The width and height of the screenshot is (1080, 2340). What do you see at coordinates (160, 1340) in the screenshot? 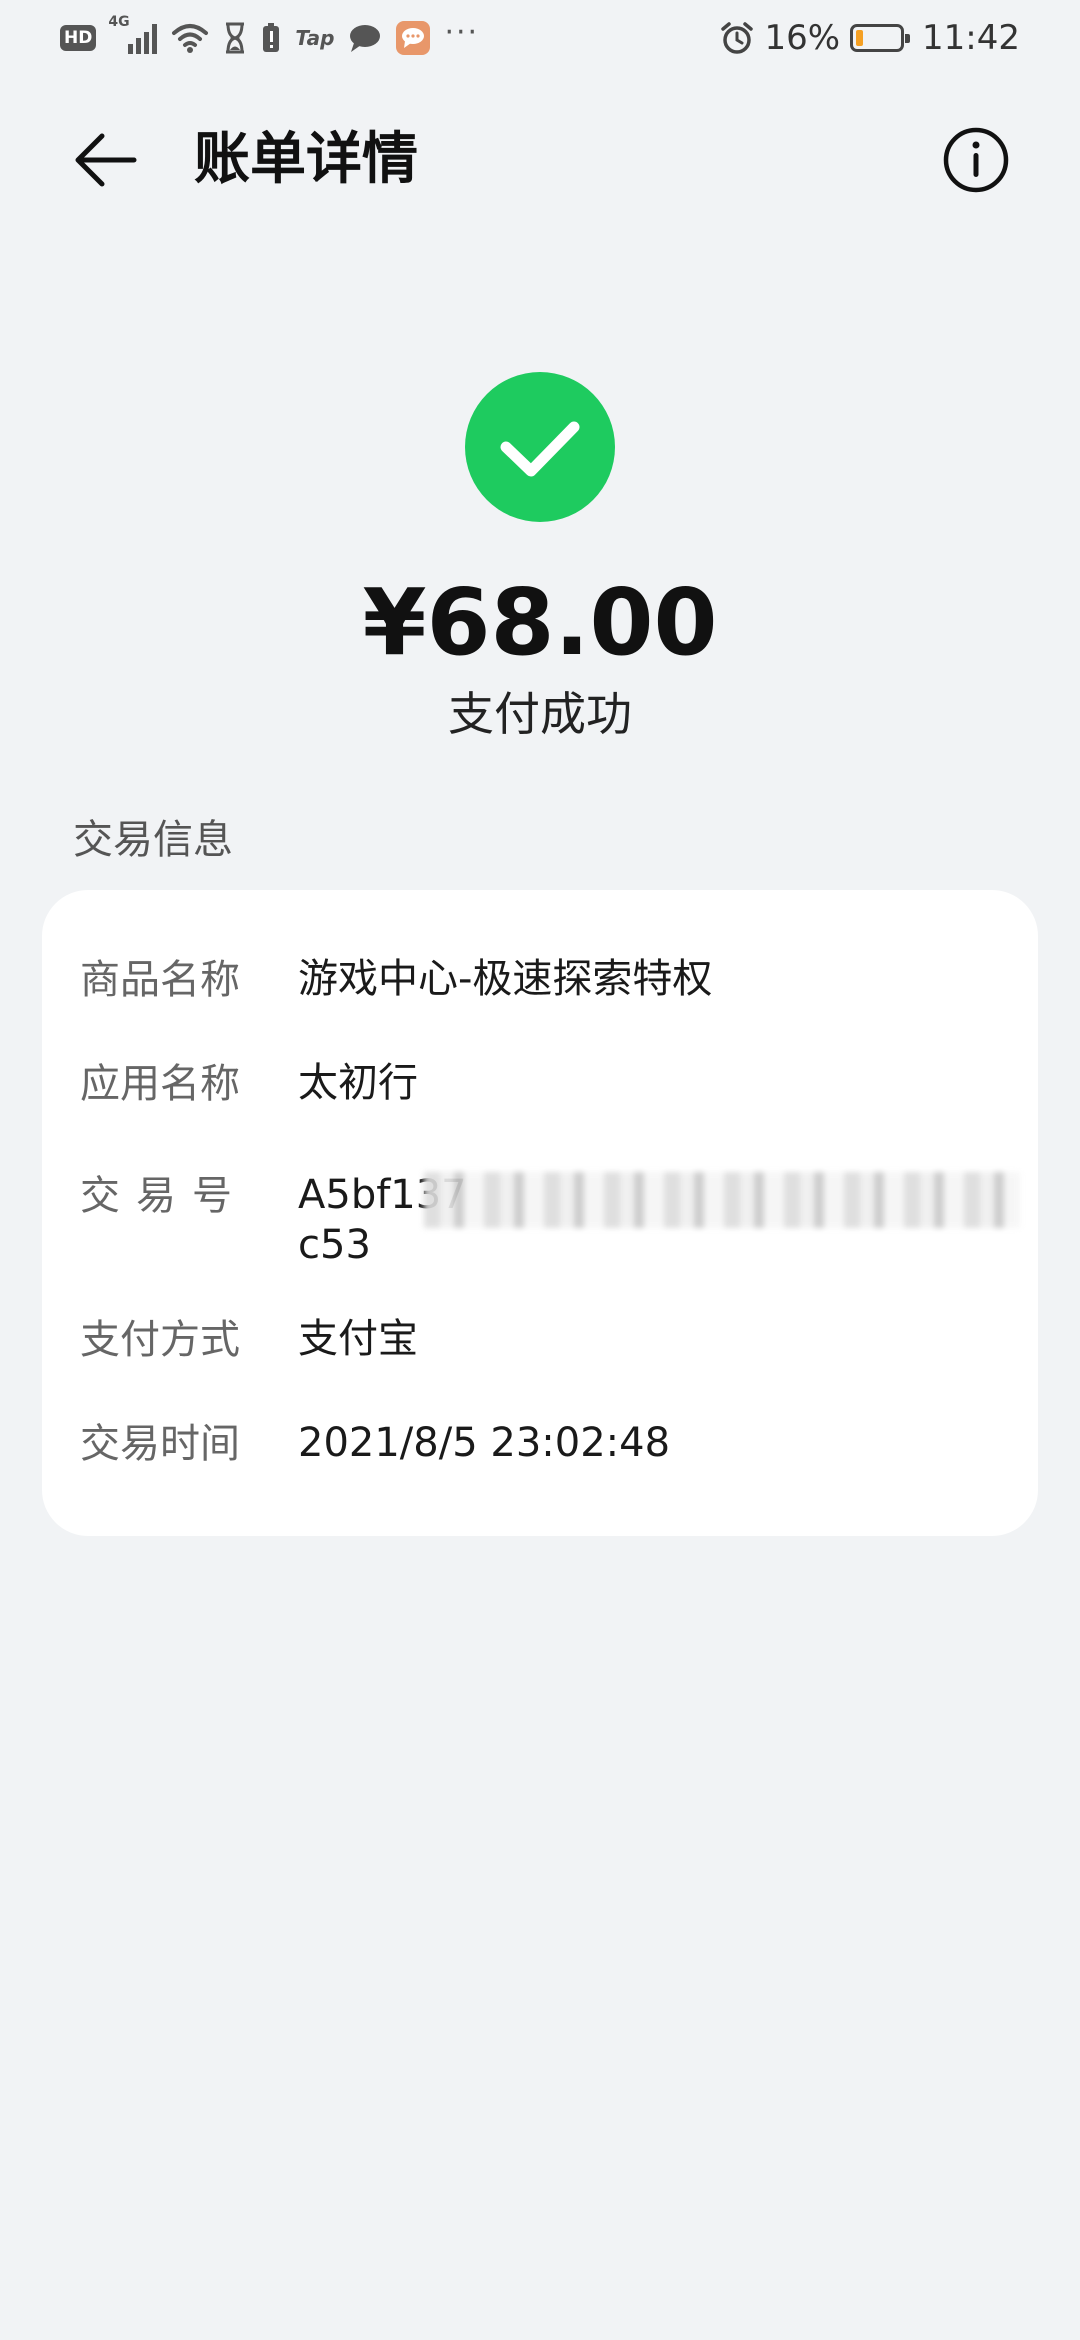
I see `row-label: 支付方式` at bounding box center [160, 1340].